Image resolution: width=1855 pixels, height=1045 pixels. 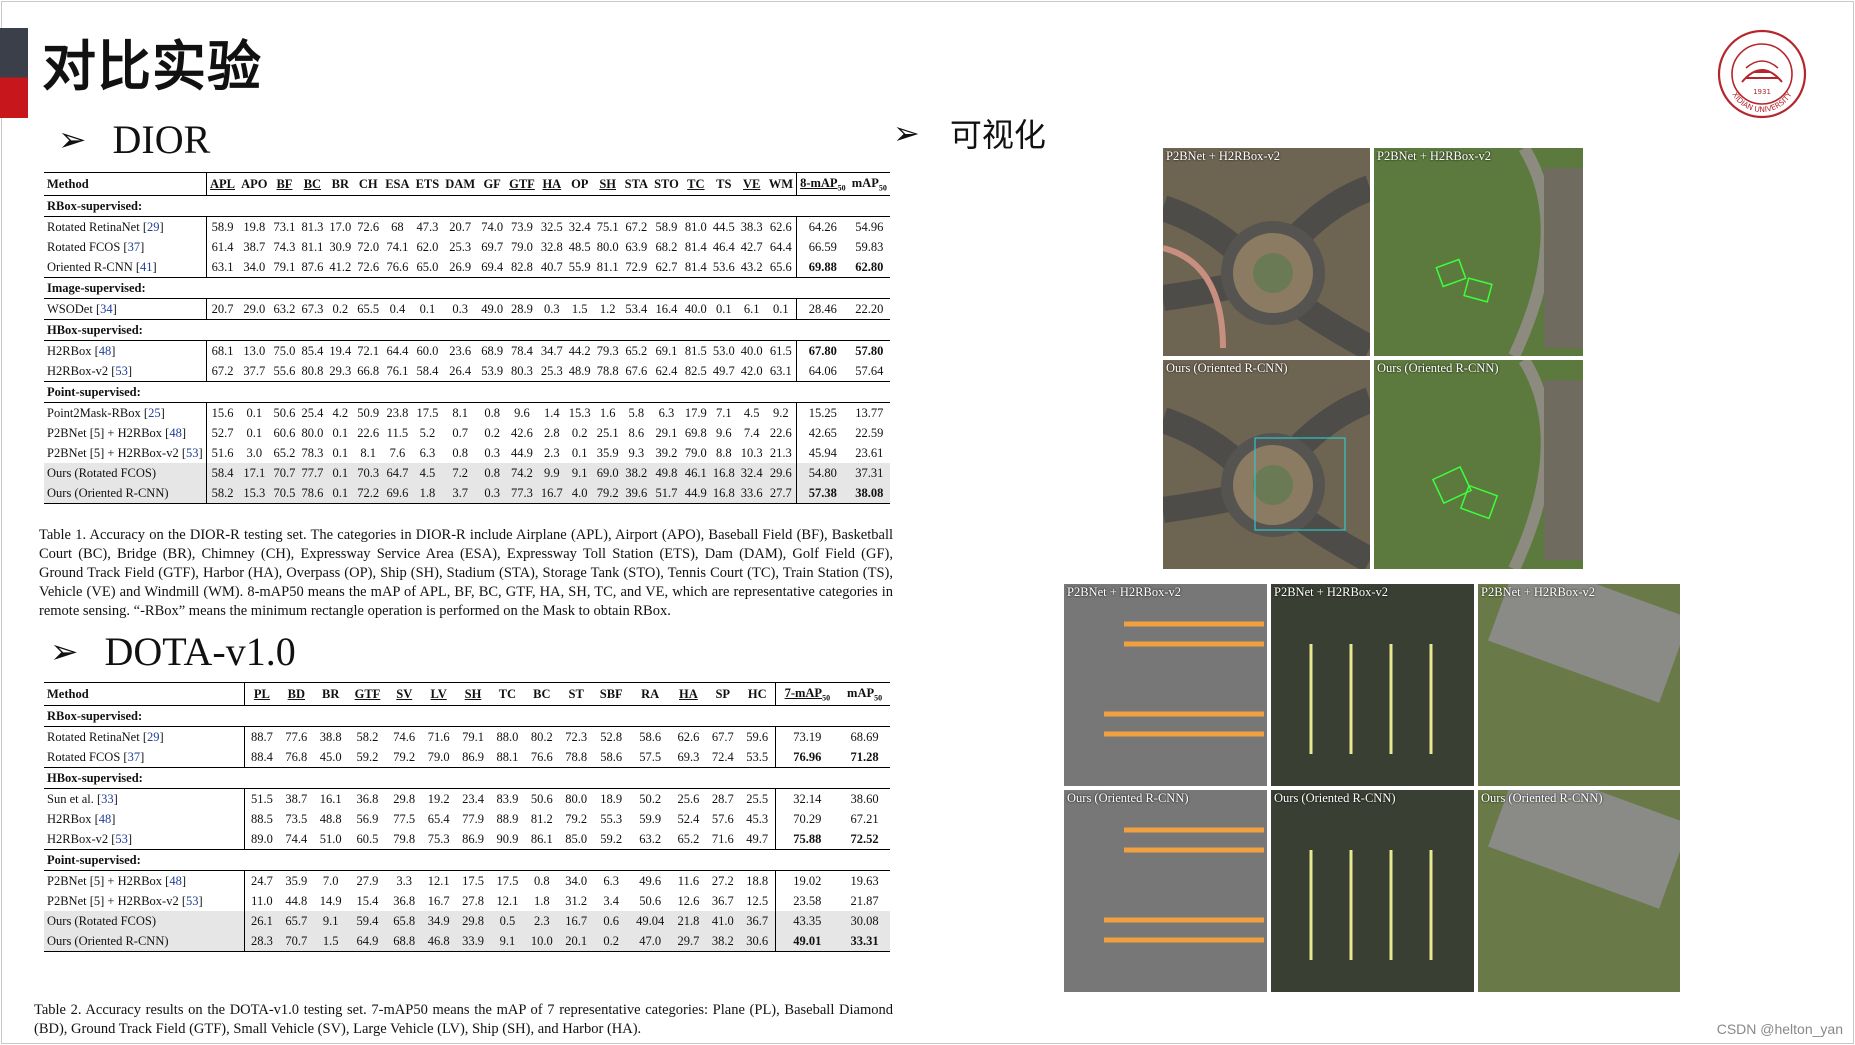 What do you see at coordinates (869, 226) in the screenshot?
I see `value-cell: 54.96` at bounding box center [869, 226].